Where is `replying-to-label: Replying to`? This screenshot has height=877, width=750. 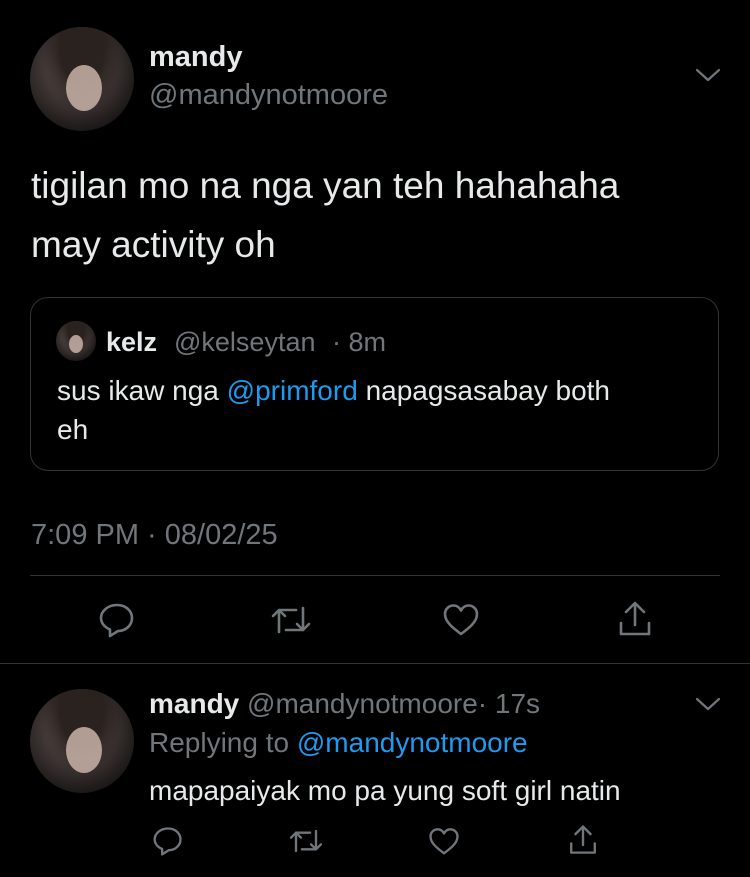 replying-to-label: Replying to is located at coordinates (219, 742).